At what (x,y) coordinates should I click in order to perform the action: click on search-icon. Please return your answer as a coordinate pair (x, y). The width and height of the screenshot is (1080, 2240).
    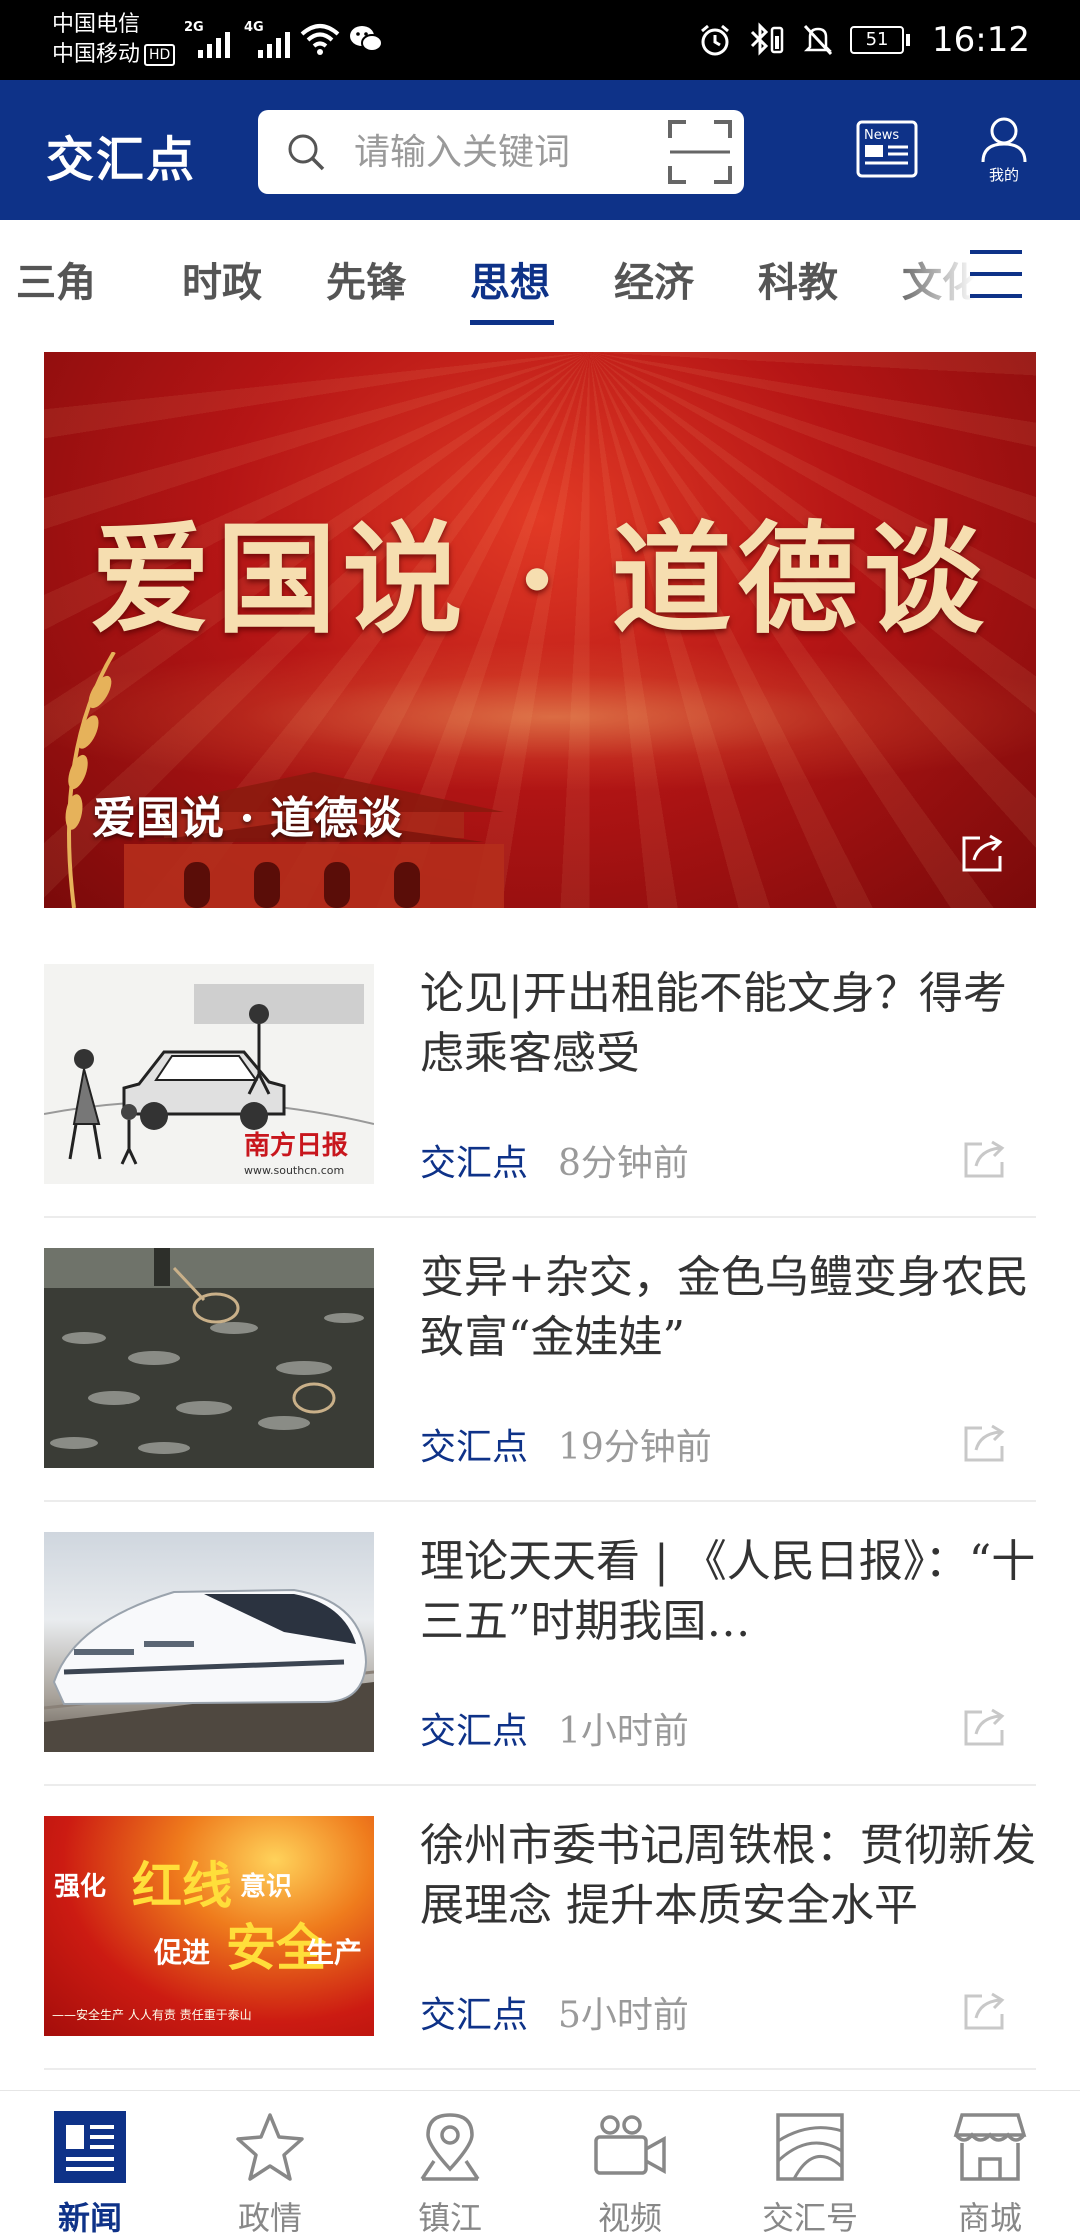
    Looking at the image, I should click on (306, 152).